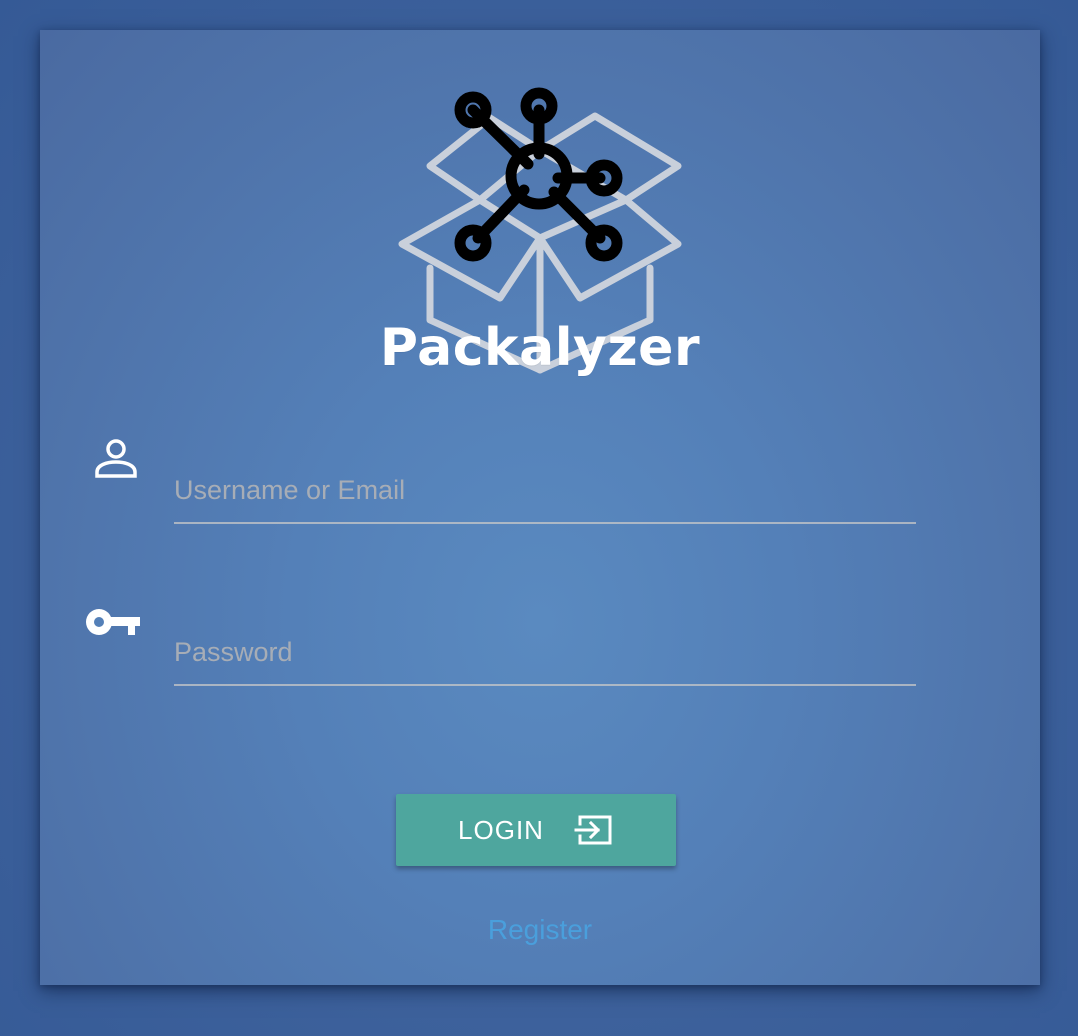  What do you see at coordinates (544, 490) in the screenshot?
I see `username-input` at bounding box center [544, 490].